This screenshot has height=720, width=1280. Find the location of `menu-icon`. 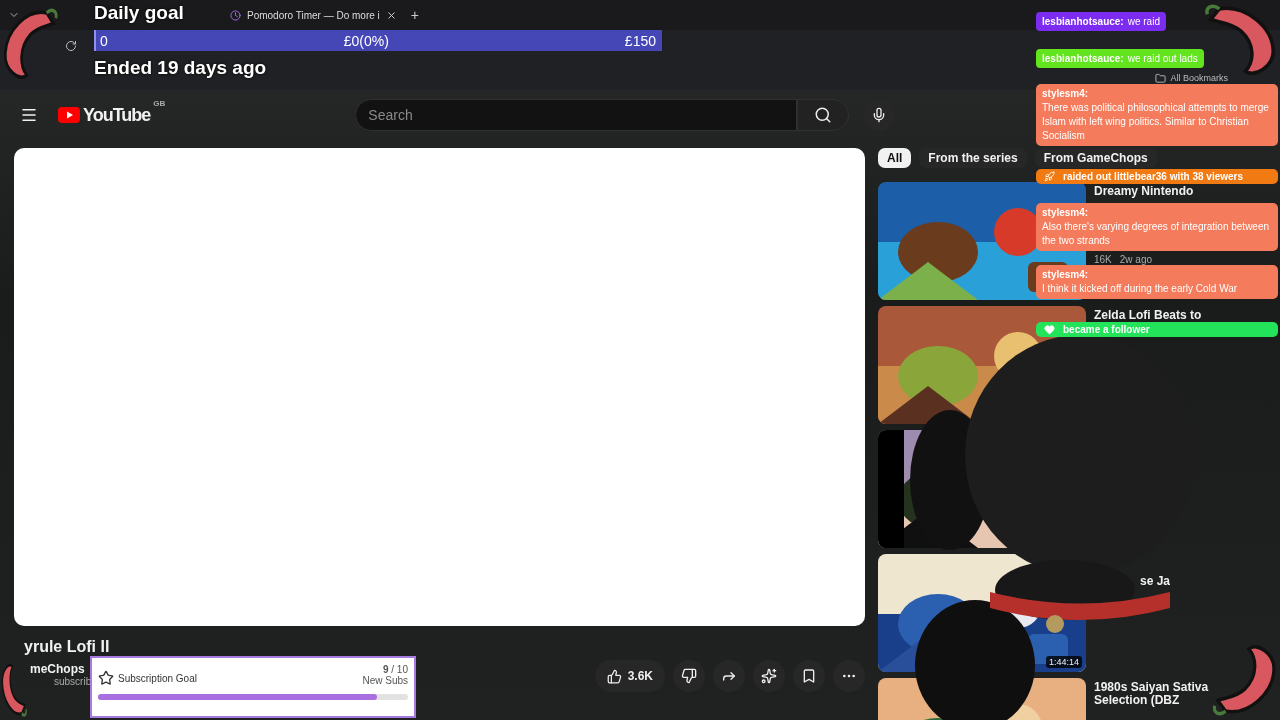

menu-icon is located at coordinates (29, 115).